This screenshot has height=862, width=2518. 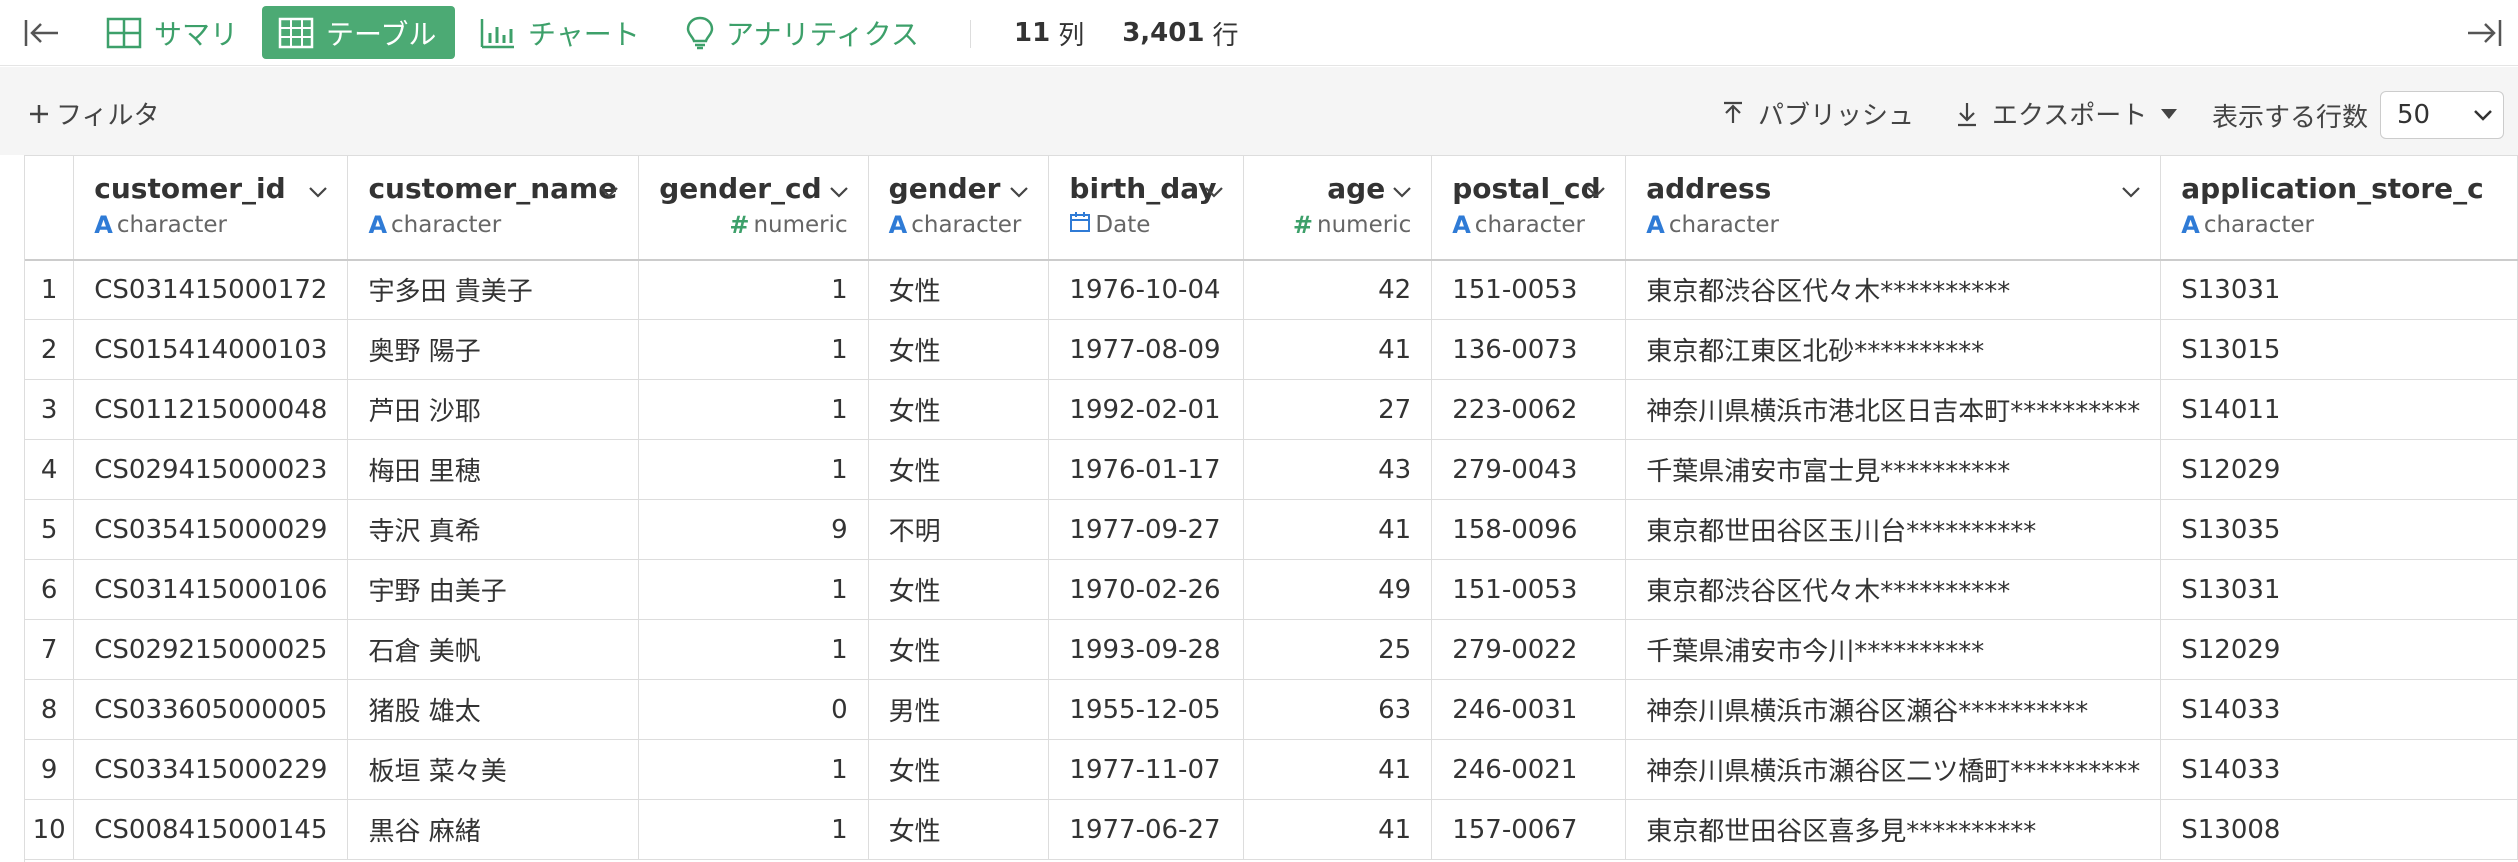 What do you see at coordinates (493, 409) in the screenshot?
I see `table-cell: 芦田 沙耶` at bounding box center [493, 409].